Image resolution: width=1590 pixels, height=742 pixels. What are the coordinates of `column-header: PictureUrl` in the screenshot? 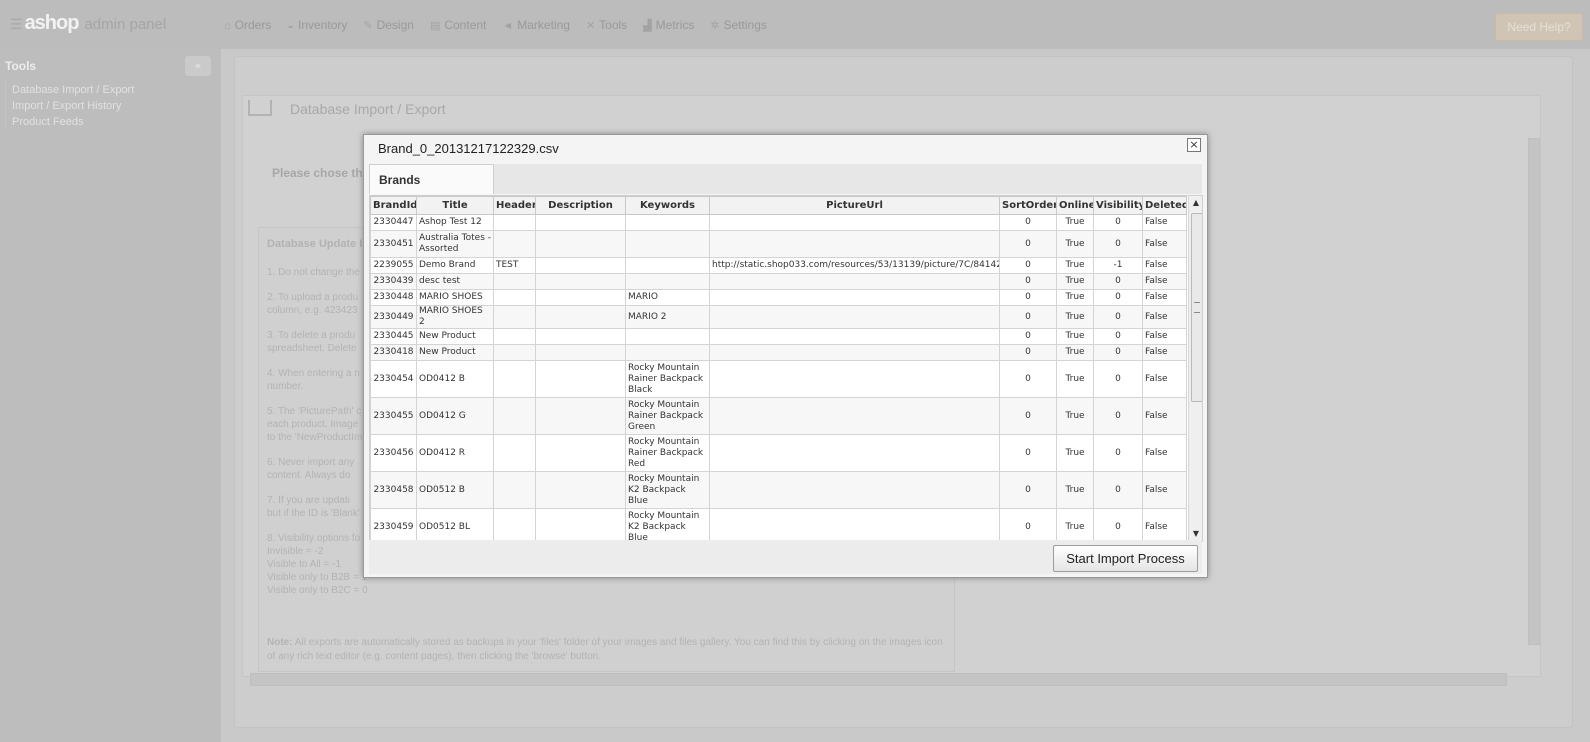 It's located at (854, 205).